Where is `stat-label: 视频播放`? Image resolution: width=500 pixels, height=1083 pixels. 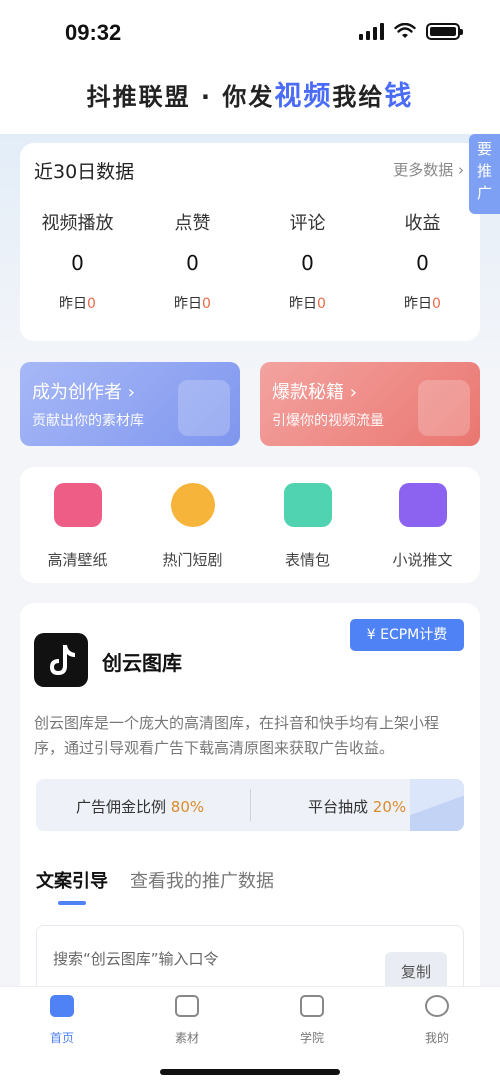
stat-label: 视频播放 is located at coordinates (77, 223).